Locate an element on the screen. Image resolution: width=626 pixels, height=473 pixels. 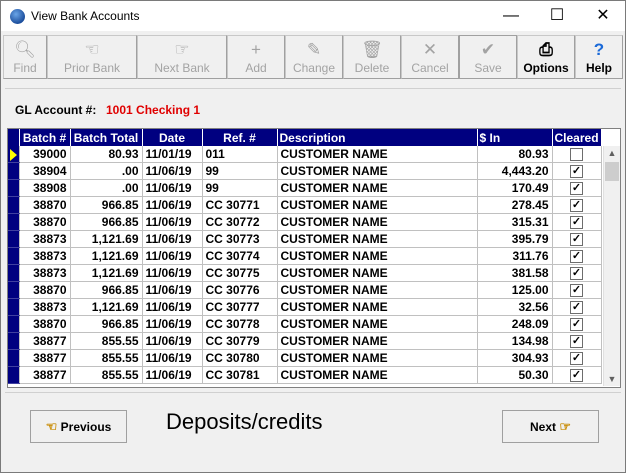
options-button: ⎙ Options is located at coordinates (546, 57).